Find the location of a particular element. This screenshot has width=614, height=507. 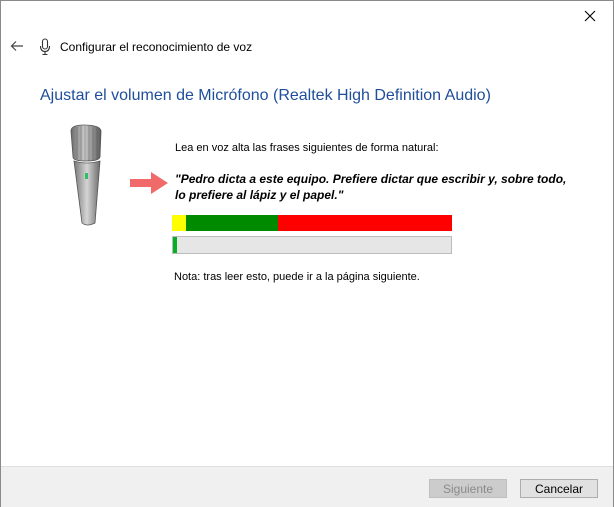

footer: Siguiente Cancelar is located at coordinates (307, 486).